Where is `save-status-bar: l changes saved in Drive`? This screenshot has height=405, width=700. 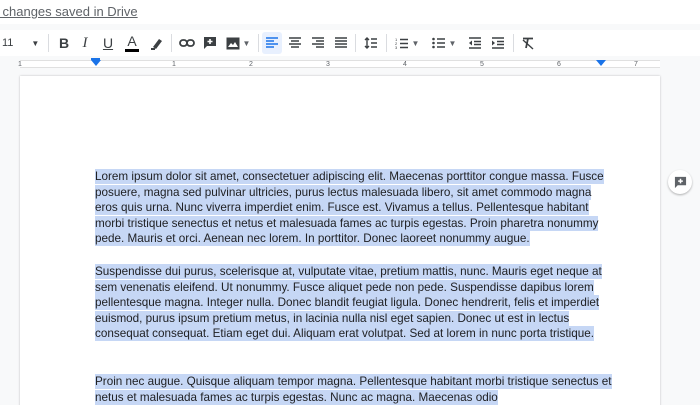
save-status-bar: l changes saved in Drive is located at coordinates (350, 12).